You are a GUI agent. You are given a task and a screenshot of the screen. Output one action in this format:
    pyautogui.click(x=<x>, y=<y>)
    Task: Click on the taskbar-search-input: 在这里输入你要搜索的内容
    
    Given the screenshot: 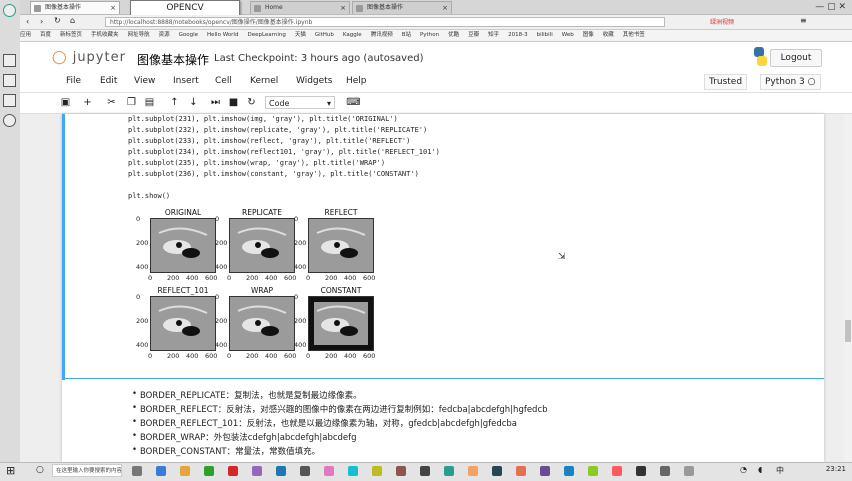 What is the action you would take?
    pyautogui.click(x=87, y=470)
    